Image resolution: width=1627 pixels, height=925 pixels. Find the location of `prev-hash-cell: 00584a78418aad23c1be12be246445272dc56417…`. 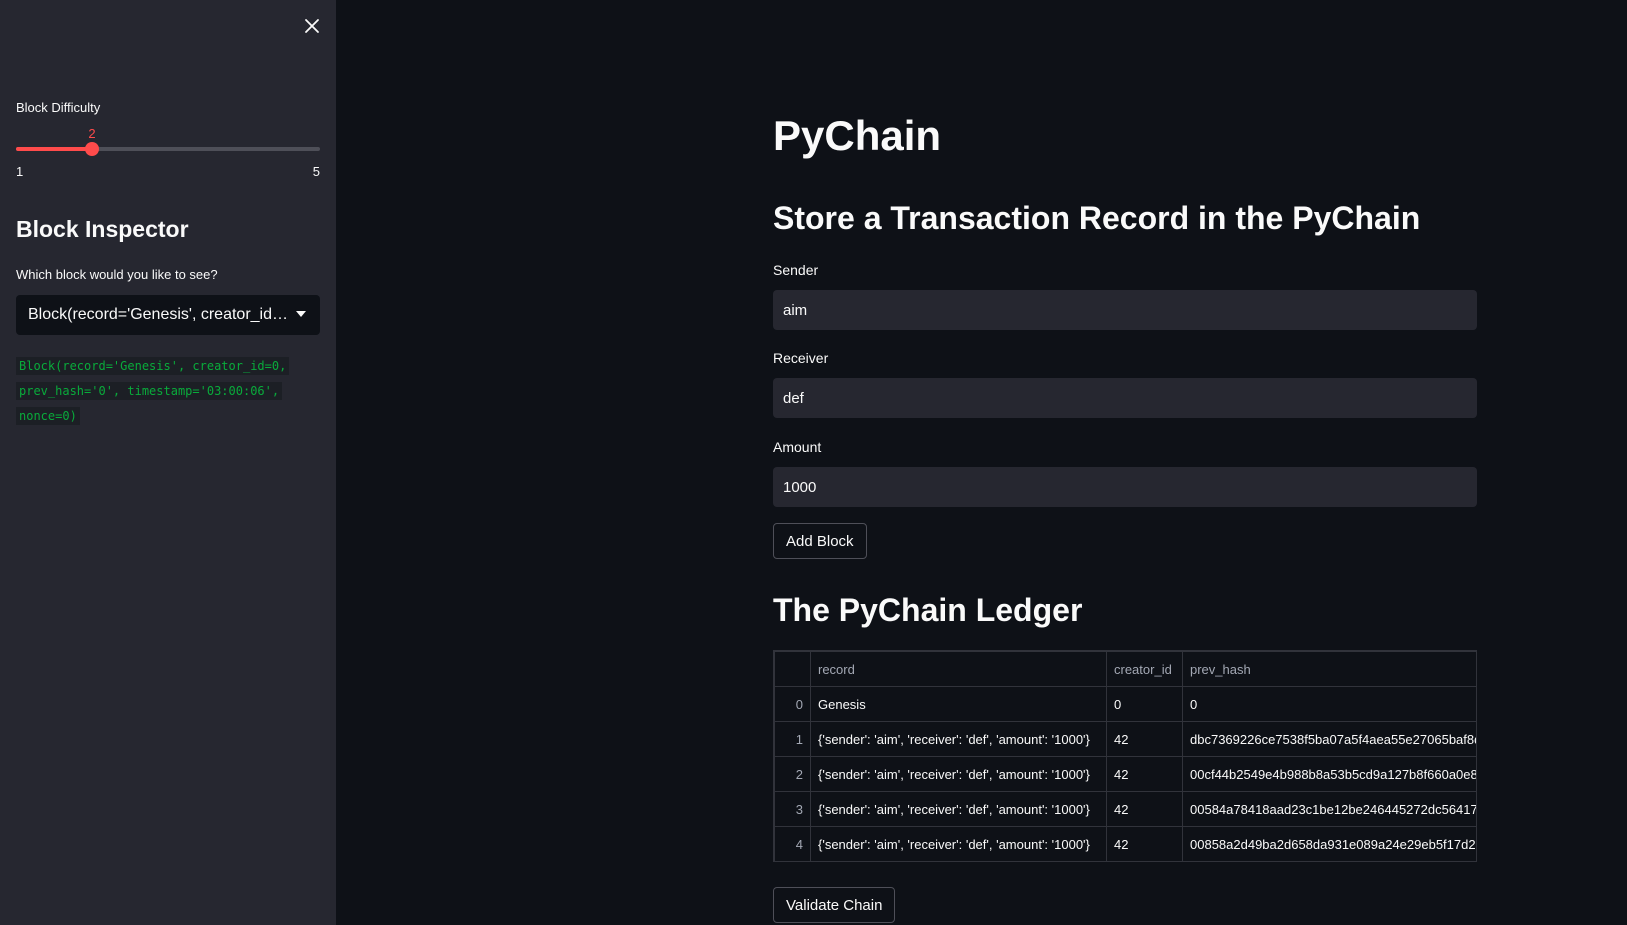

prev-hash-cell: 00584a78418aad23c1be12be246445272dc56417… is located at coordinates (1329, 809).